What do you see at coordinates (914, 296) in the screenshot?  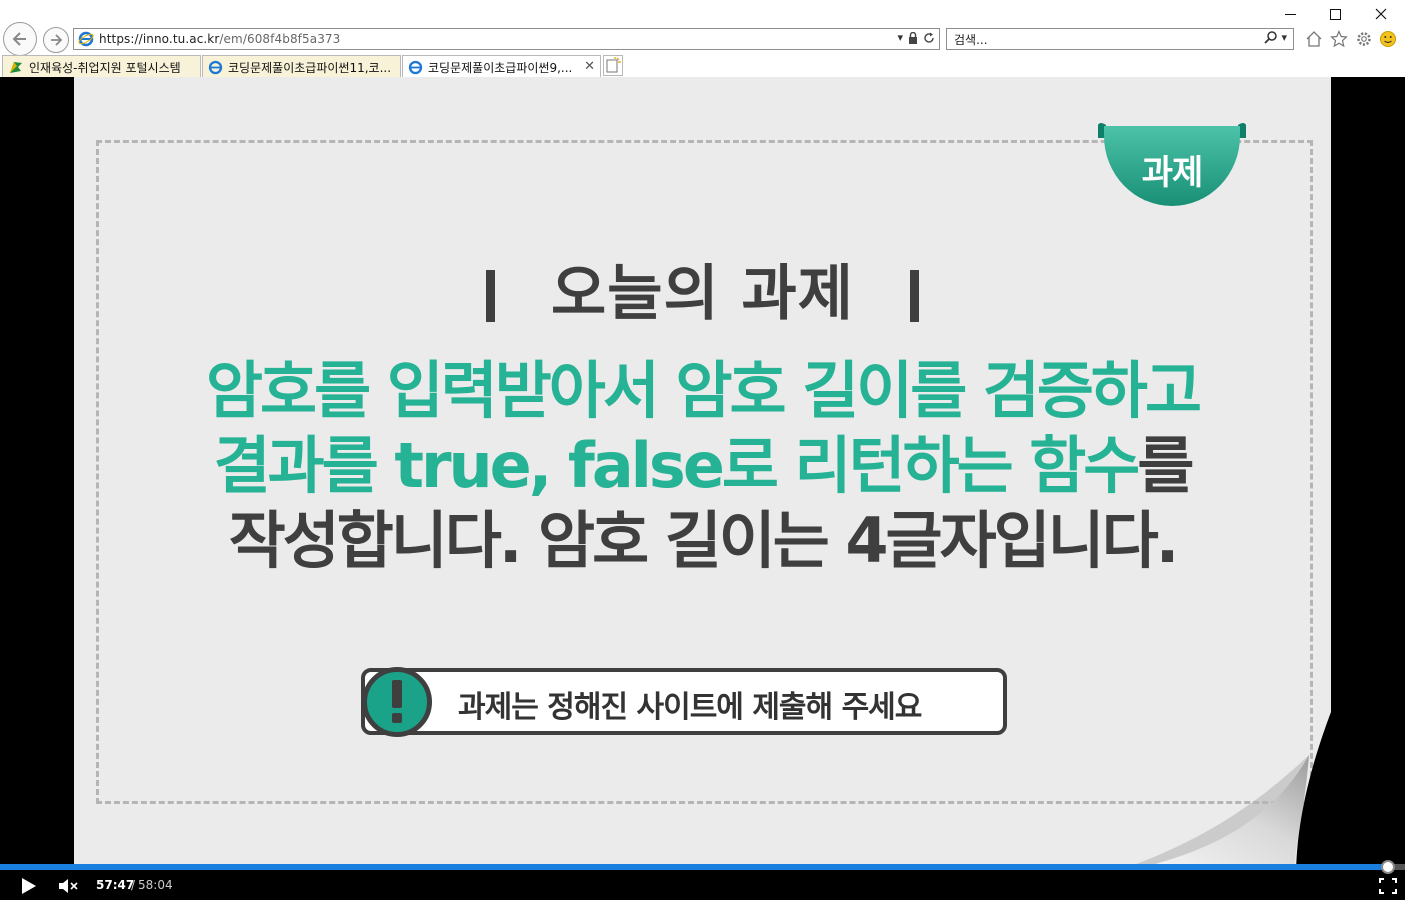 I see `heading-bar-right` at bounding box center [914, 296].